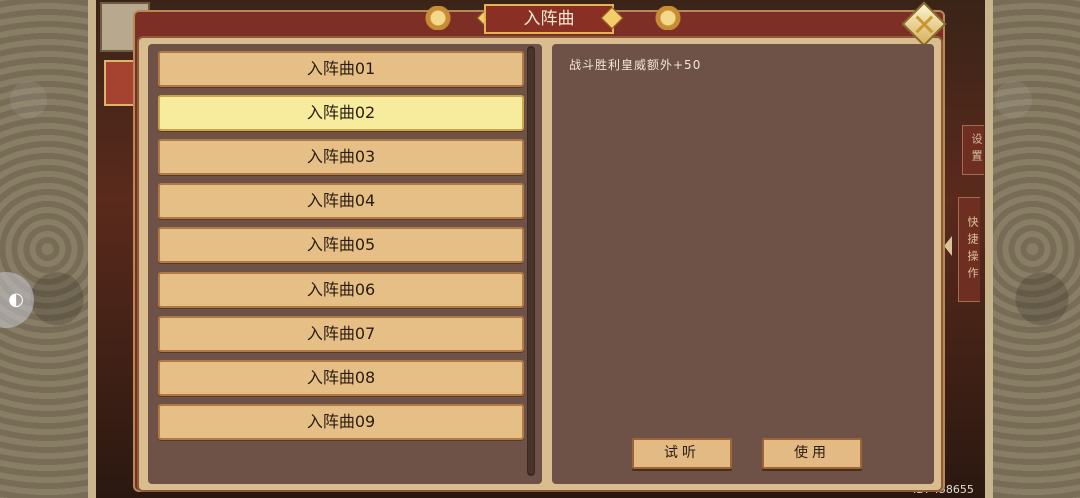 This screenshot has width=1080, height=498. I want to click on song-list-scrollbar-thumb, so click(531, 261).